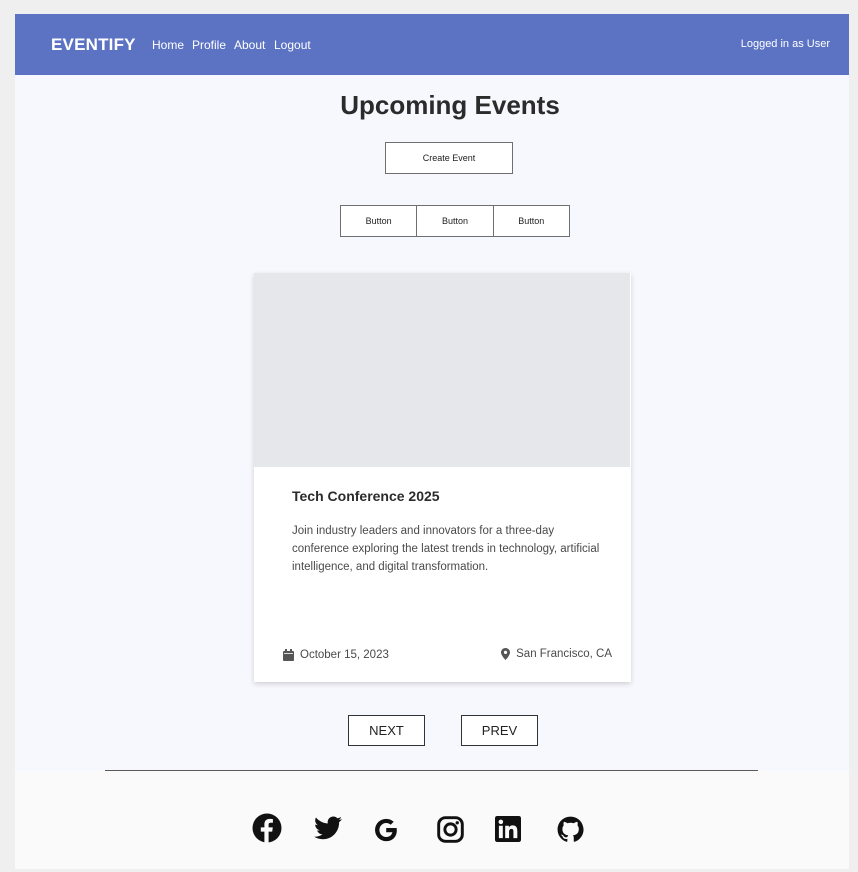 The height and width of the screenshot is (872, 858). What do you see at coordinates (785, 44) in the screenshot?
I see `user-status: Logged in as User` at bounding box center [785, 44].